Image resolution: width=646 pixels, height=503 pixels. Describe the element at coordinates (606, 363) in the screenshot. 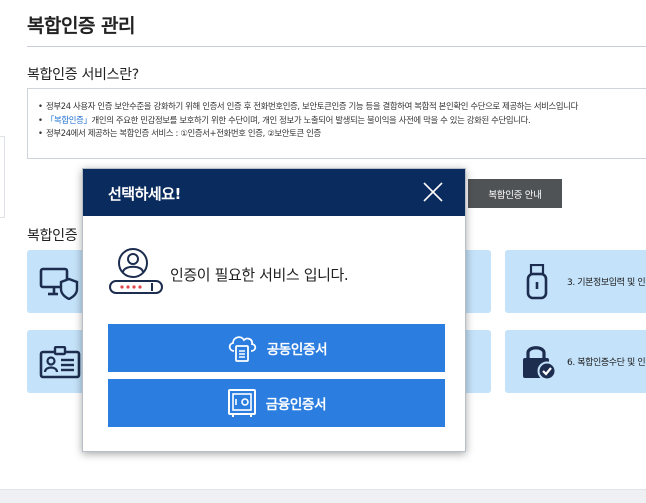

I see `service-card-6-label: 6. 복합인증수단 및 인` at that location.